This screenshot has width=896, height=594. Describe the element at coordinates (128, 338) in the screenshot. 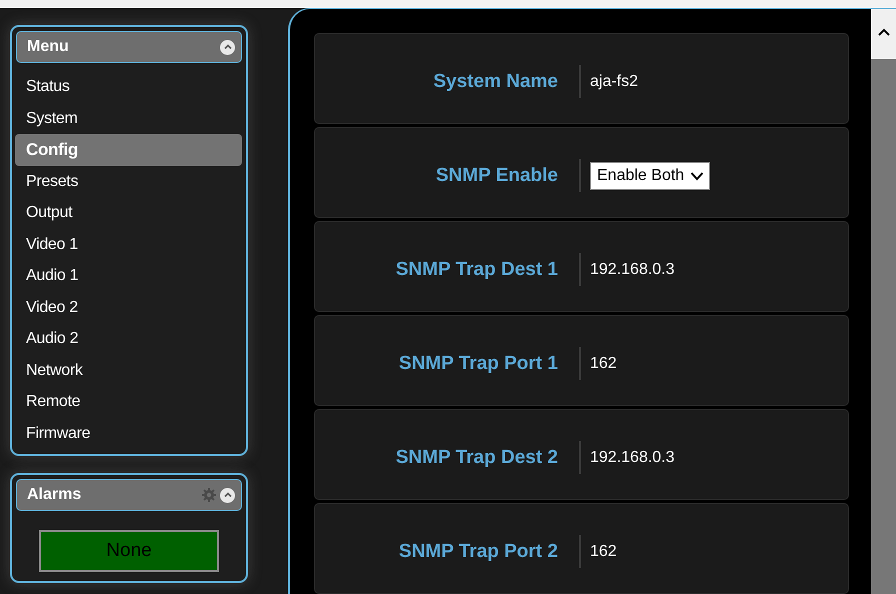

I see `menu-item: Audio 2` at that location.